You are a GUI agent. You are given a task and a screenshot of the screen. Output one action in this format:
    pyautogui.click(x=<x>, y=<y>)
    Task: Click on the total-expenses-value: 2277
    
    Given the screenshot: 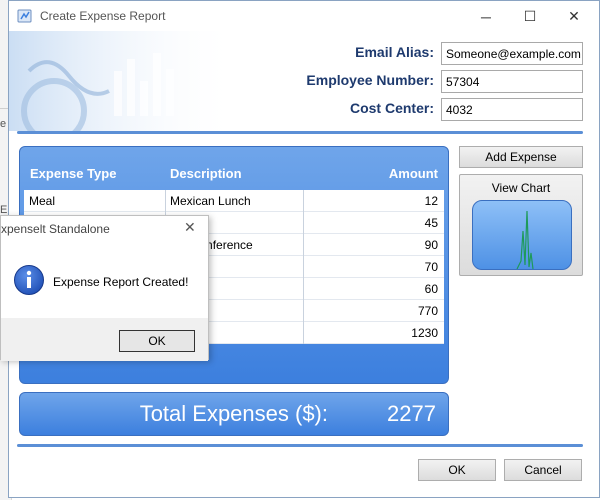 What is the action you would take?
    pyautogui.click(x=411, y=413)
    